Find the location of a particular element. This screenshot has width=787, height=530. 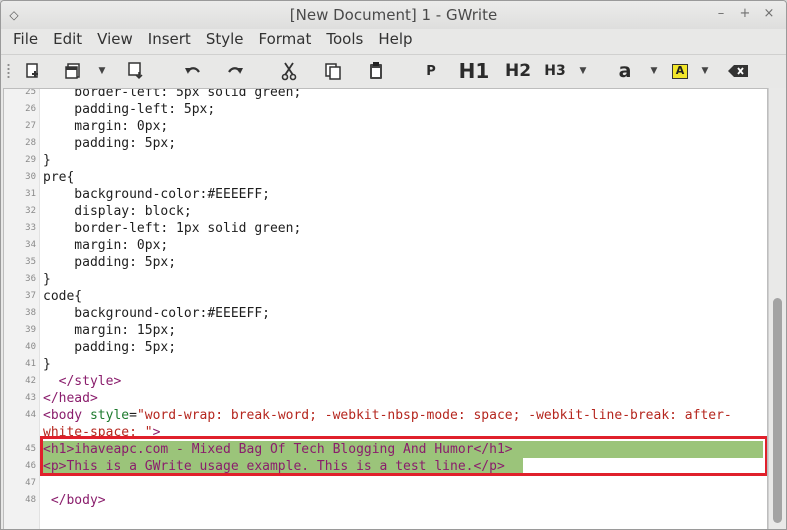

line-number: 48 is located at coordinates (30, 500).